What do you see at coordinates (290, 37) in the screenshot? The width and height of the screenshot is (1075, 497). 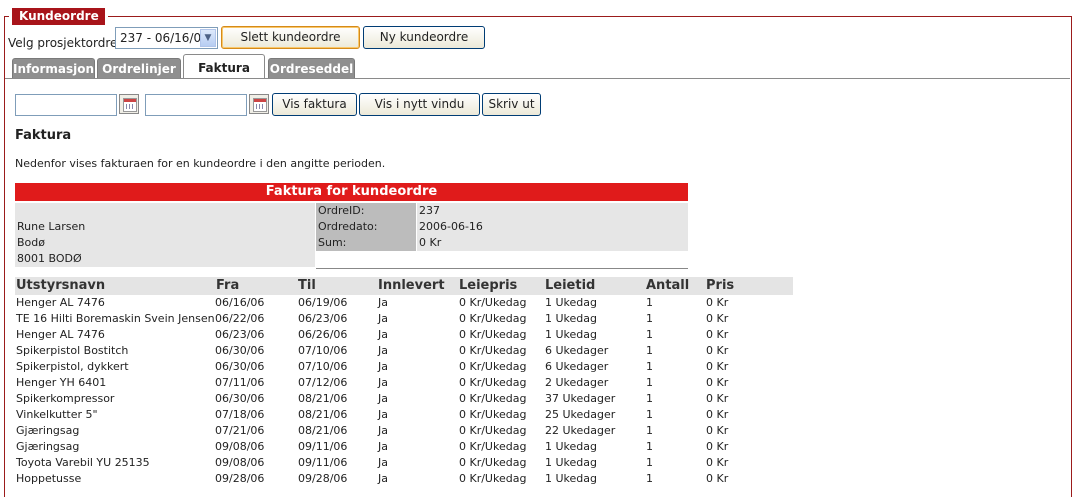 I see `delete-order-button: Slett kundeordre` at bounding box center [290, 37].